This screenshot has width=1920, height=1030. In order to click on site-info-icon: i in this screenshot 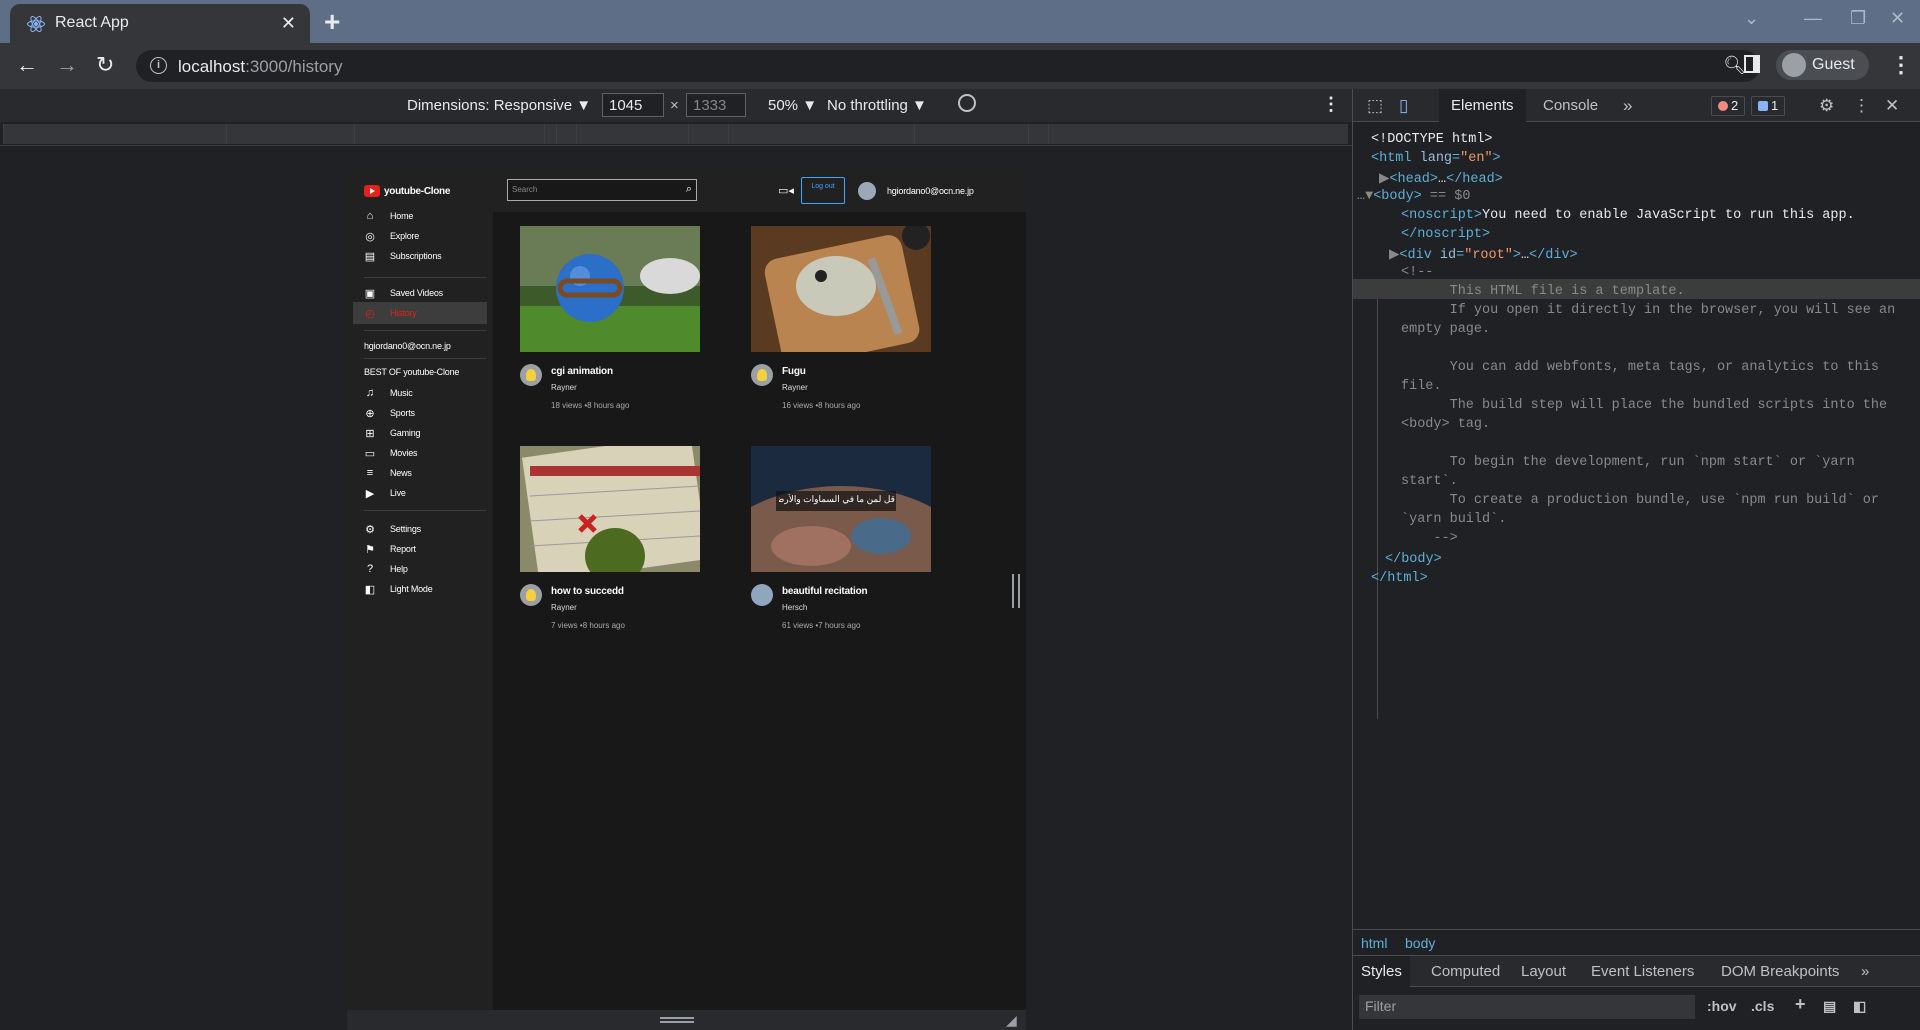, I will do `click(158, 65)`.